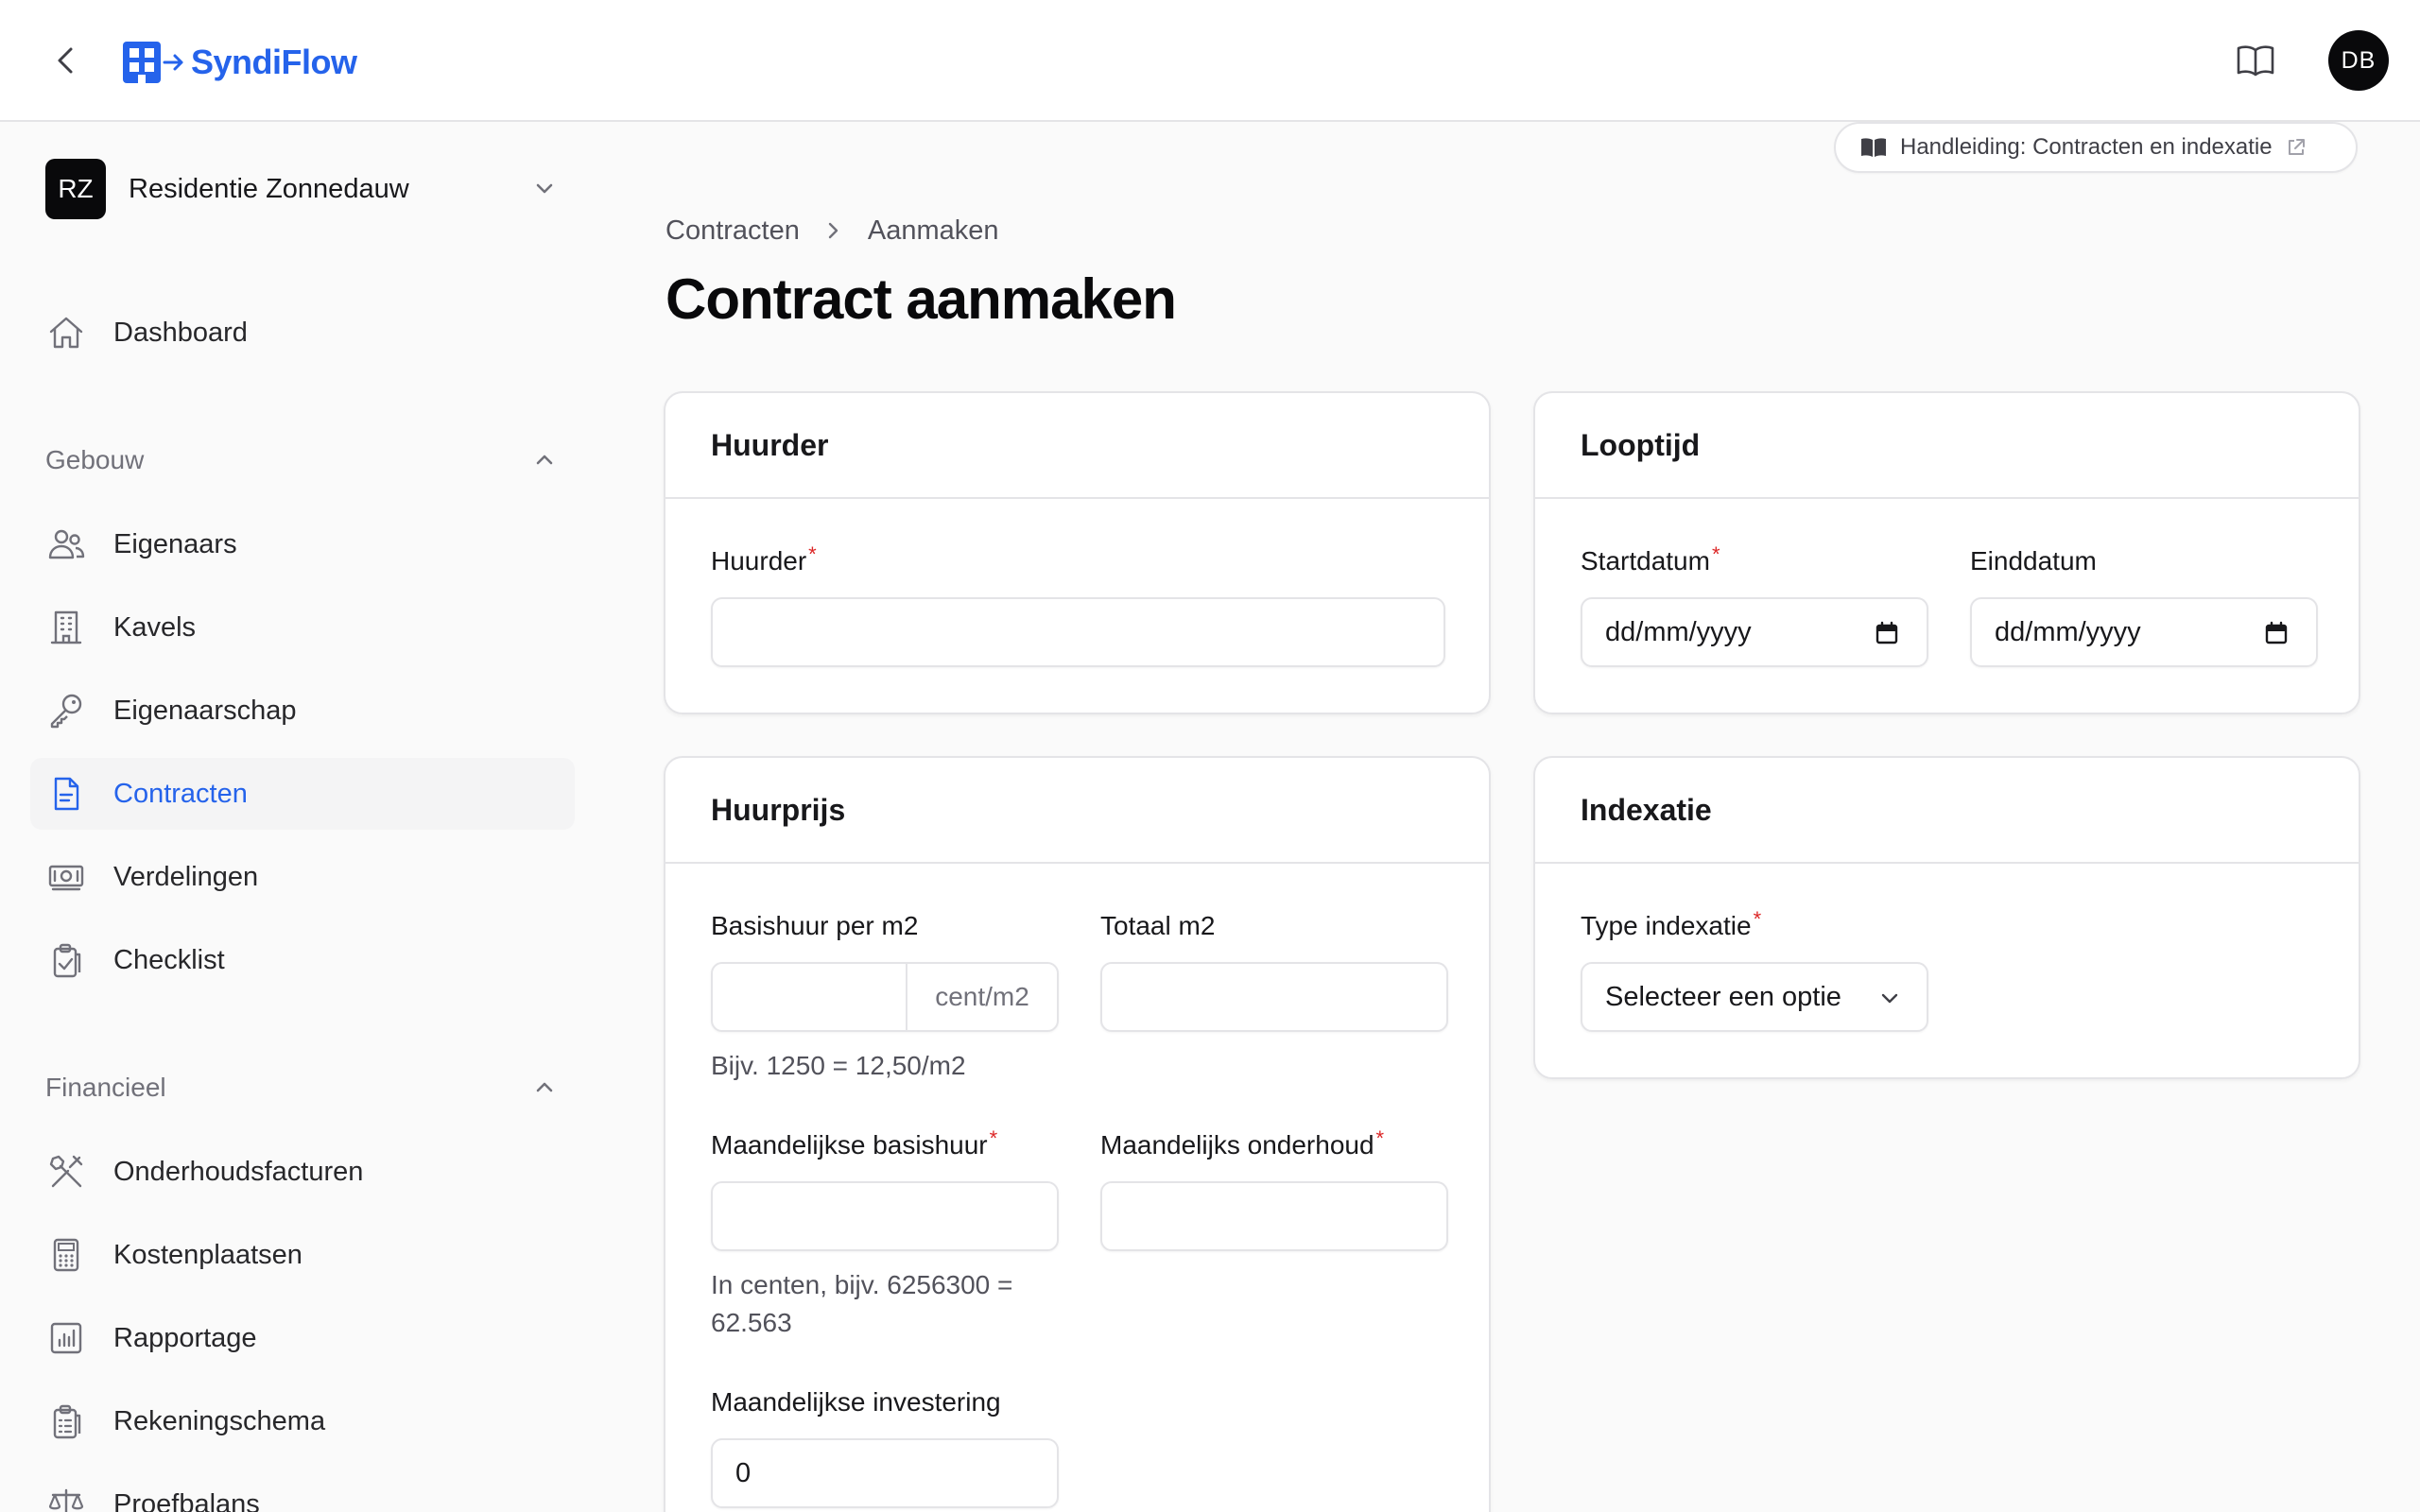 This screenshot has width=2420, height=1512. I want to click on huurder-label-text: Huurder, so click(759, 561).